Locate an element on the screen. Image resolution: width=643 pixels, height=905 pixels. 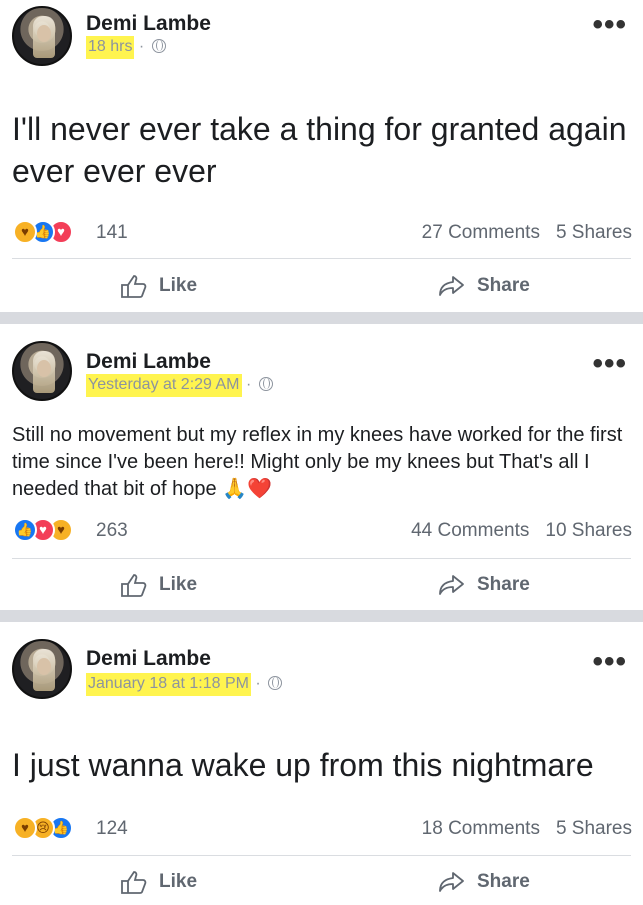
timestamp-text: 18 hrs is located at coordinates (110, 47).